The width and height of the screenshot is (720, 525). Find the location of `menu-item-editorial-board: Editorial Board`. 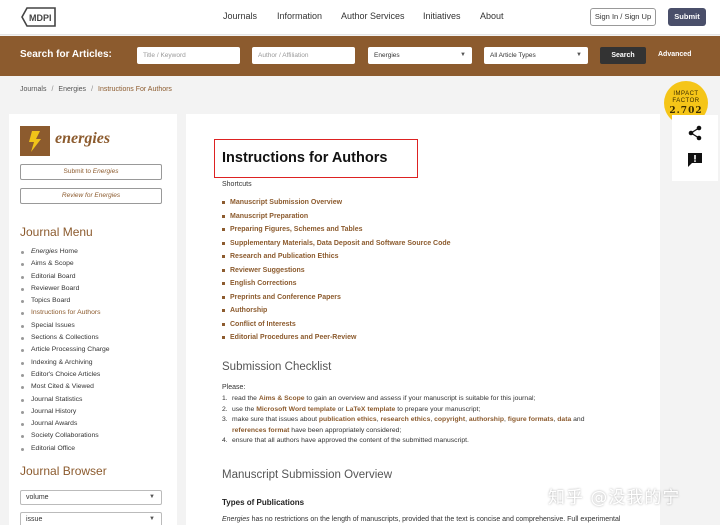

menu-item-editorial-board: Editorial Board is located at coordinates (95, 277).